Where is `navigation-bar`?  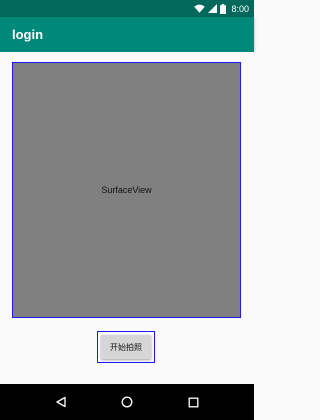 navigation-bar is located at coordinates (127, 402).